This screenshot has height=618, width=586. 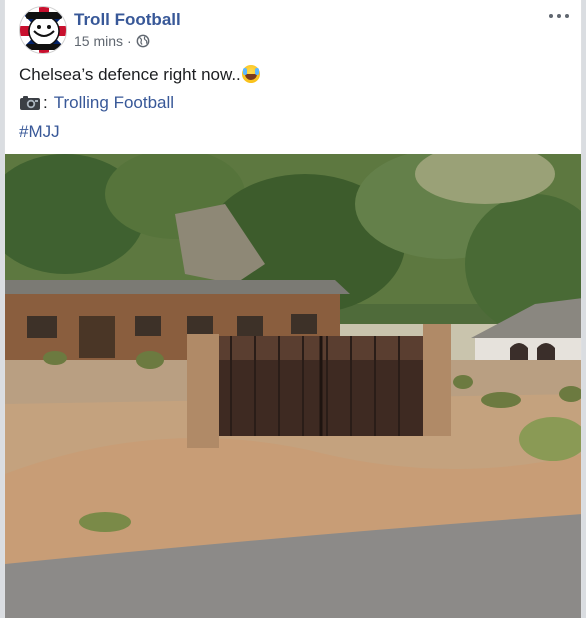 I want to click on hashtag-link: #MJJ, so click(x=39, y=132).